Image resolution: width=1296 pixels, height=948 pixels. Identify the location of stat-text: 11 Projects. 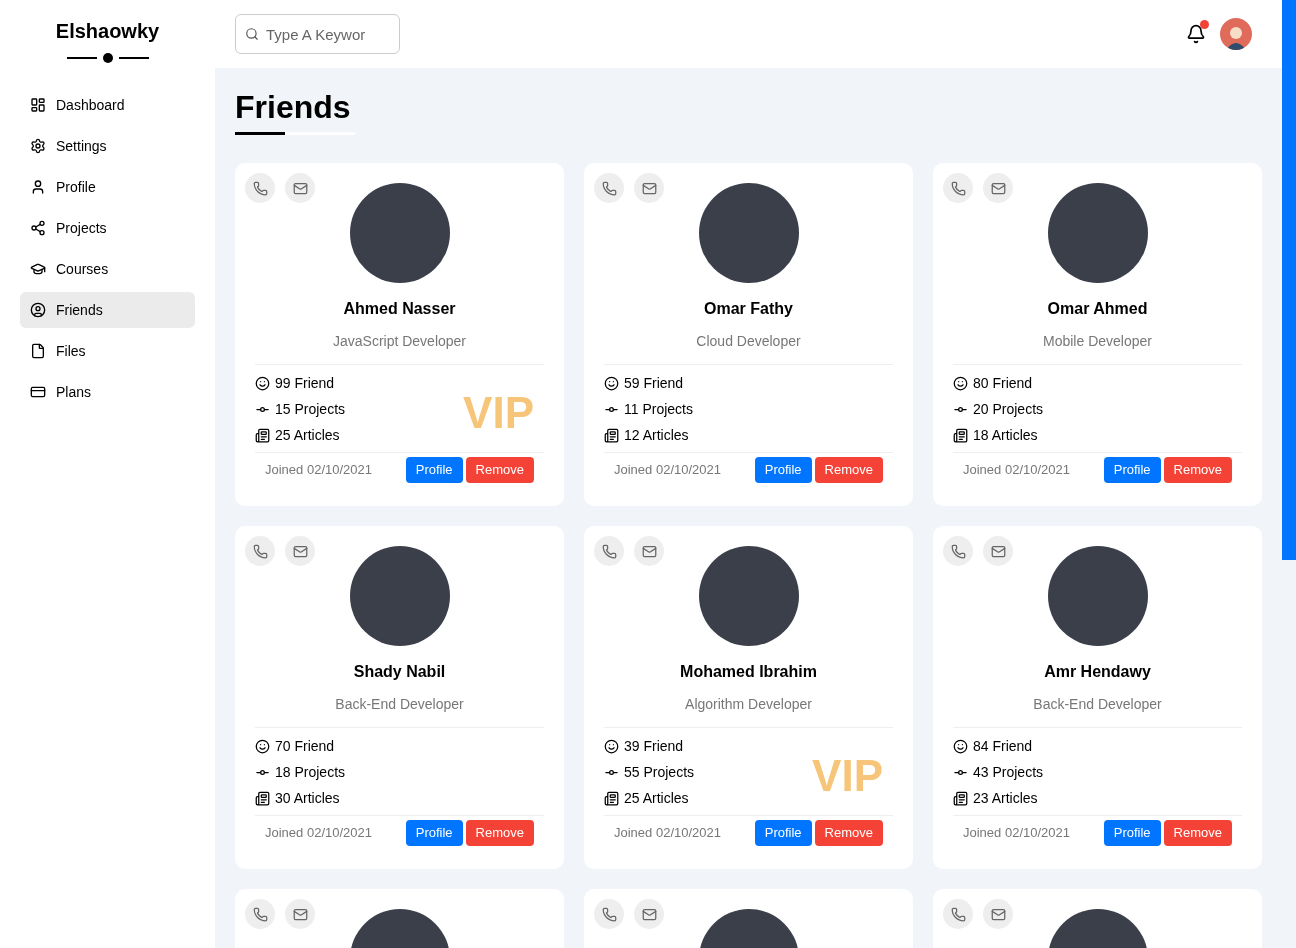
(658, 409).